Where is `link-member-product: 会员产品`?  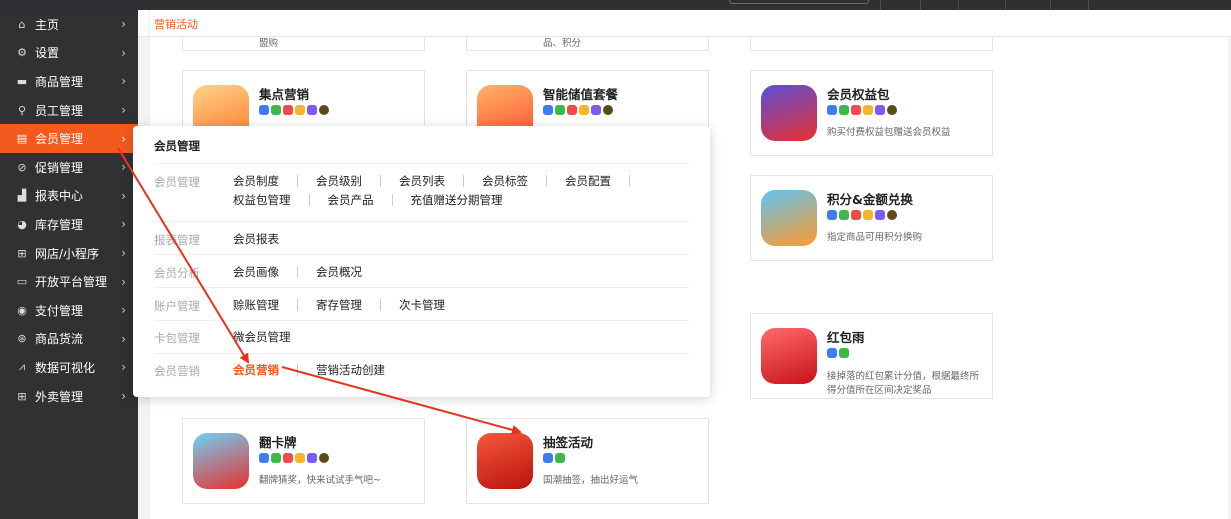
link-member-product: 会员产品 is located at coordinates (360, 200).